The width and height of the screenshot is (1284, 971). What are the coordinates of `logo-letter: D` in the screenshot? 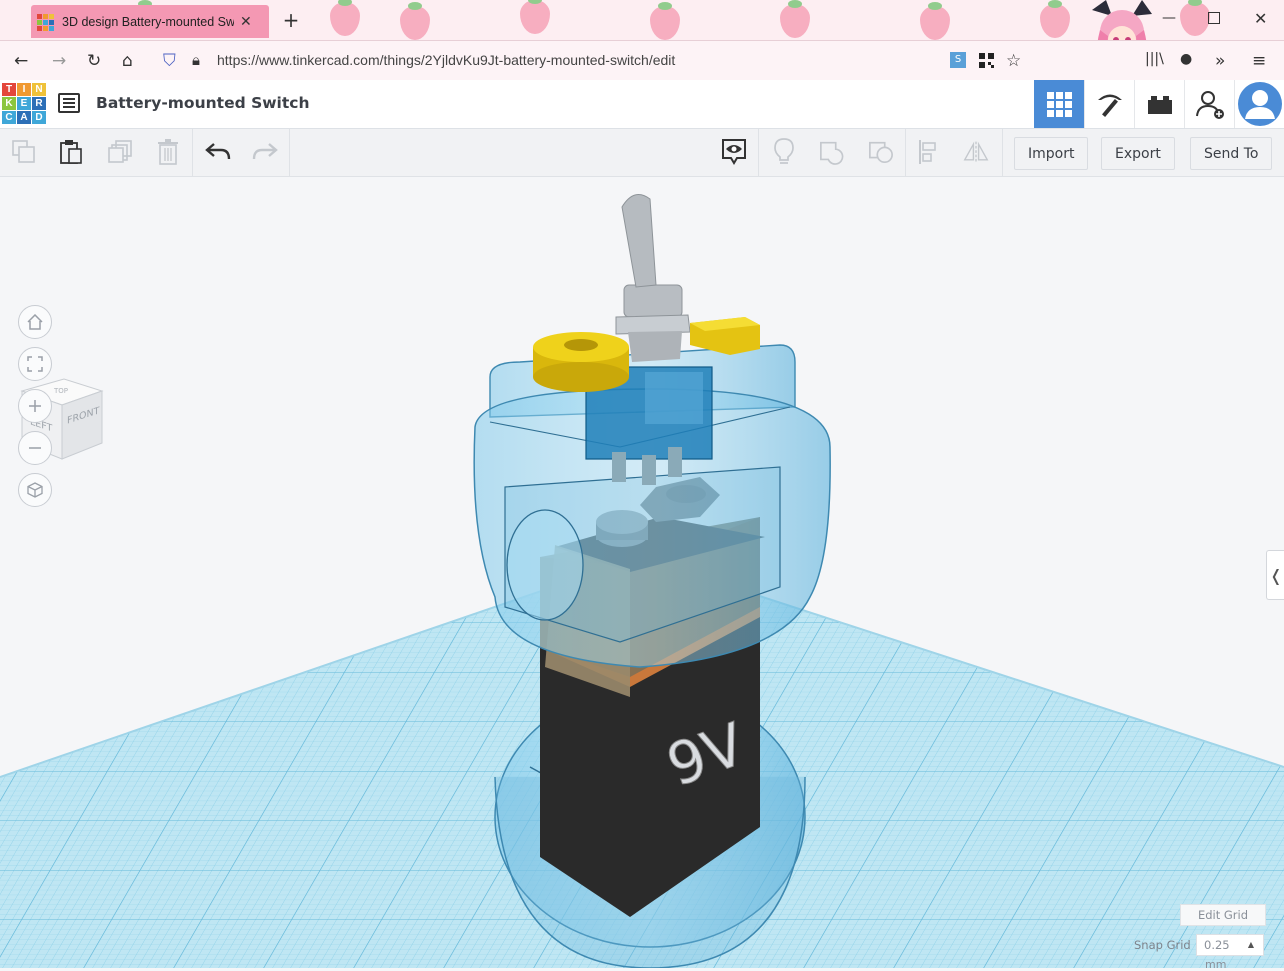 It's located at (39, 117).